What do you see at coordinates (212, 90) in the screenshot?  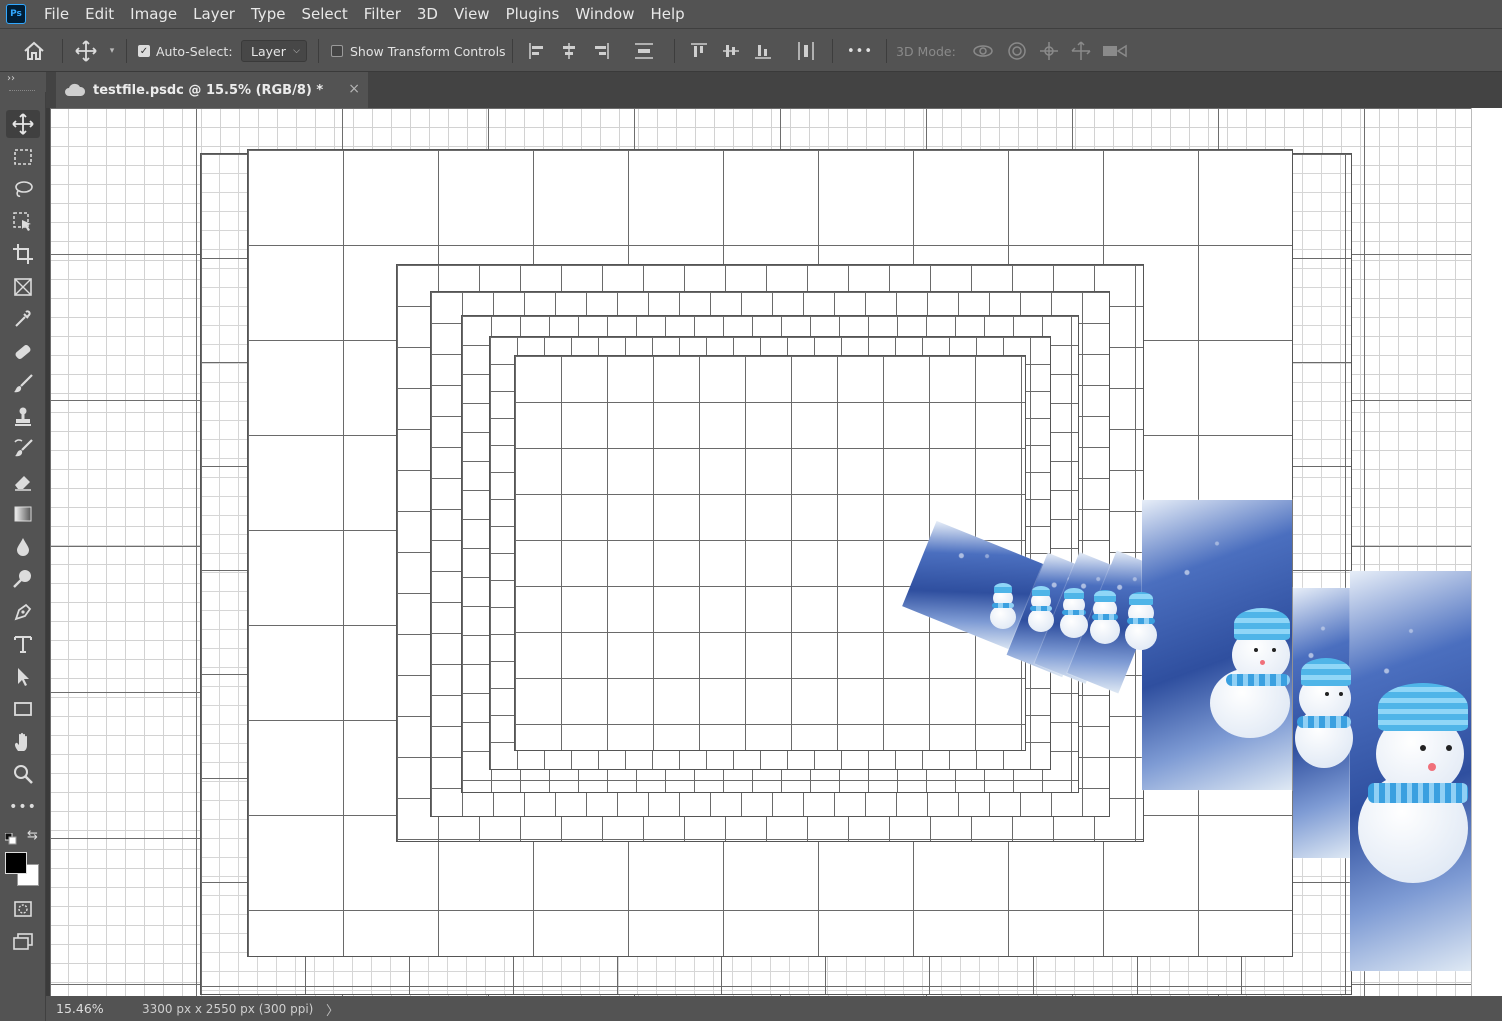 I see `document-tab: testfile.psdc @ 15.5% (RGB/8) * ×` at bounding box center [212, 90].